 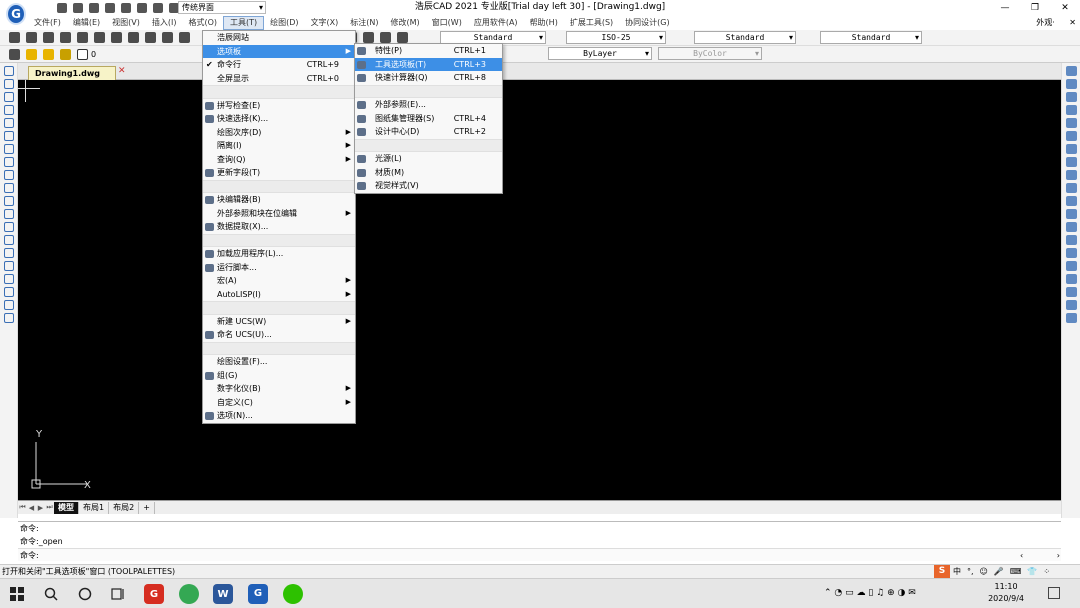 What do you see at coordinates (279, 173) in the screenshot?
I see `tools-menu-item-t: 更新字段(T)` at bounding box center [279, 173].